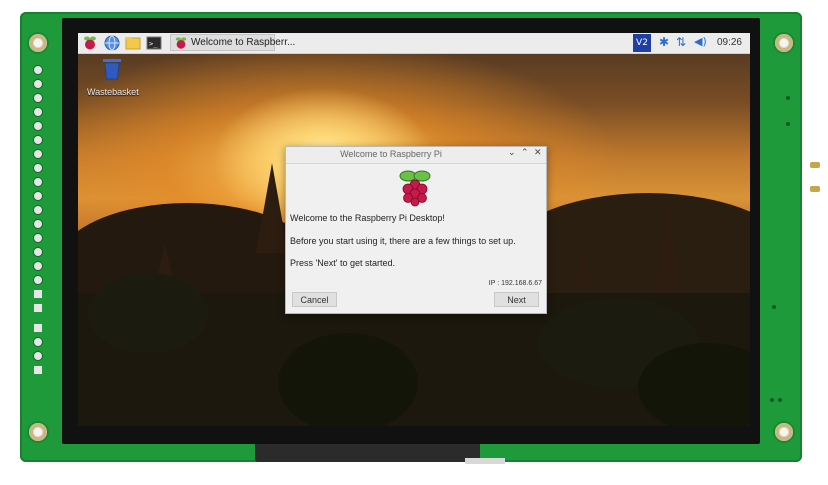  What do you see at coordinates (538, 153) in the screenshot?
I see `close-icon: ✕` at bounding box center [538, 153].